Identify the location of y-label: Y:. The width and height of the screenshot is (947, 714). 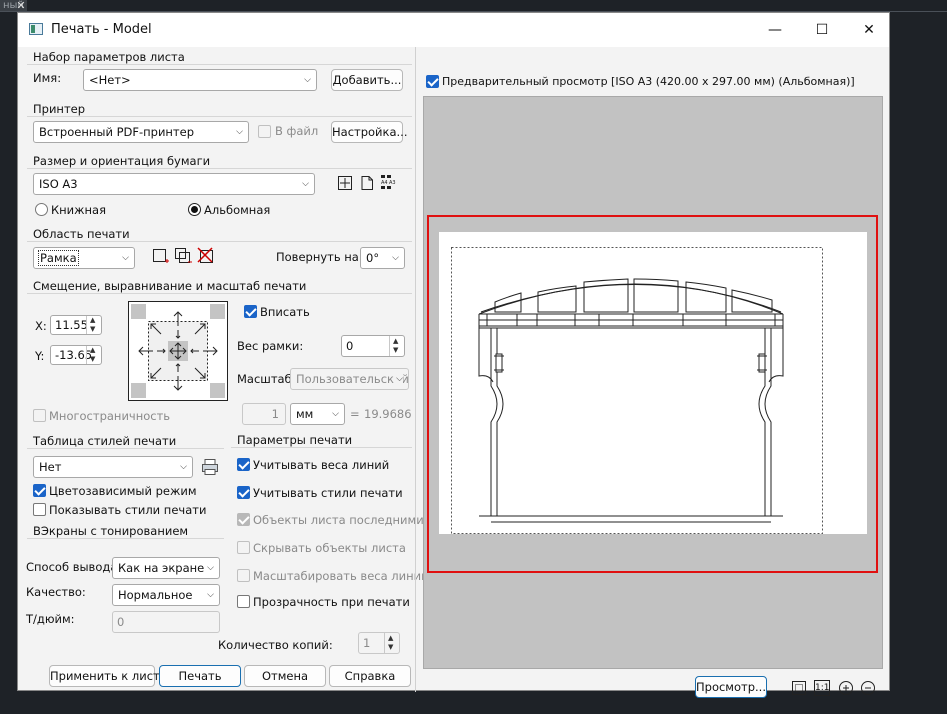
(40, 356).